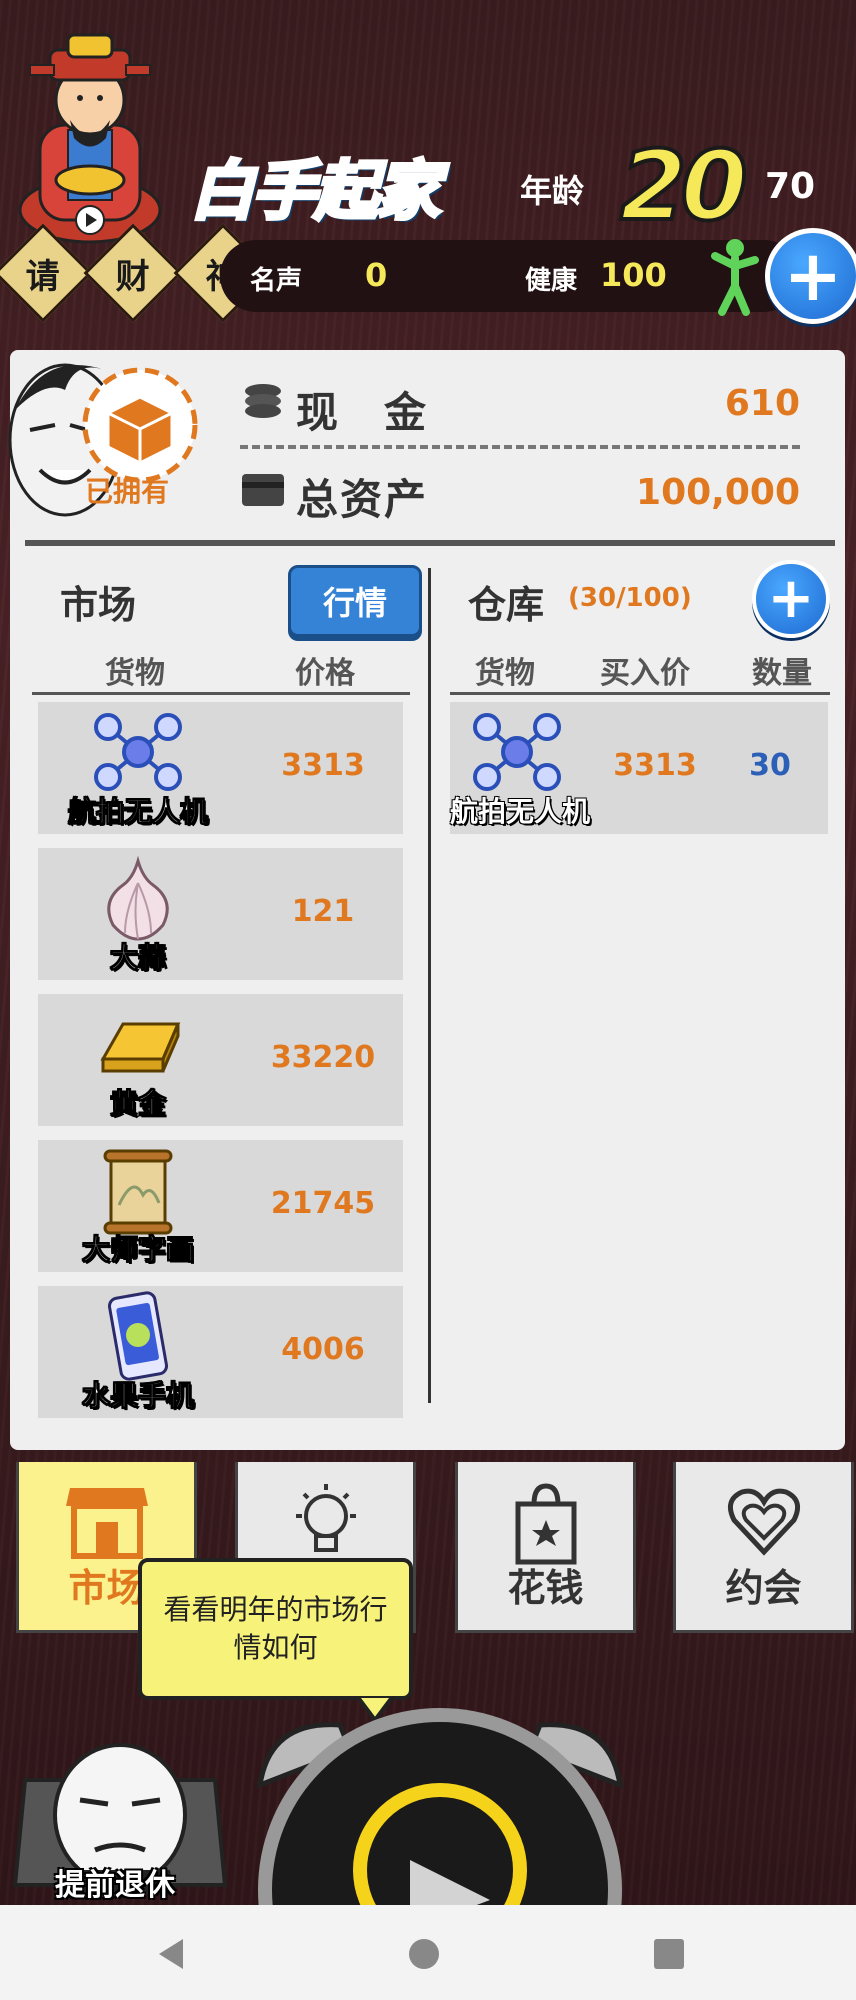 This screenshot has height=2000, width=856. Describe the element at coordinates (520, 447) in the screenshot. I see `divider` at that location.